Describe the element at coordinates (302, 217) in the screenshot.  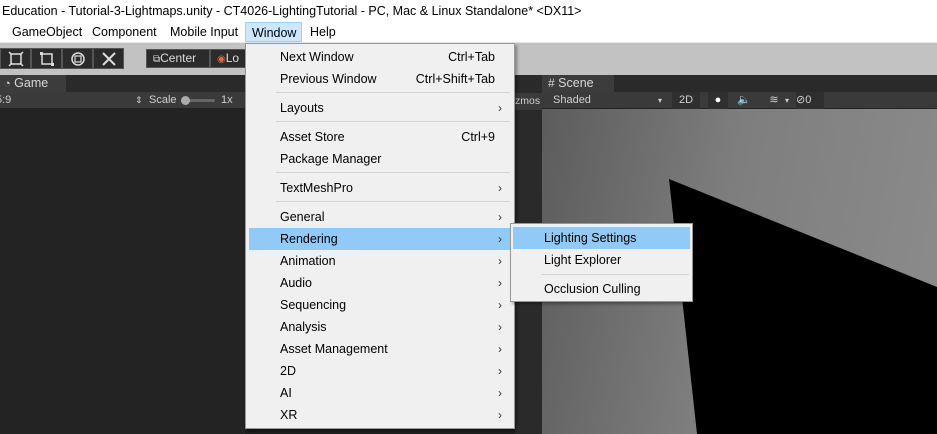
I see `menu-item-label: General` at that location.